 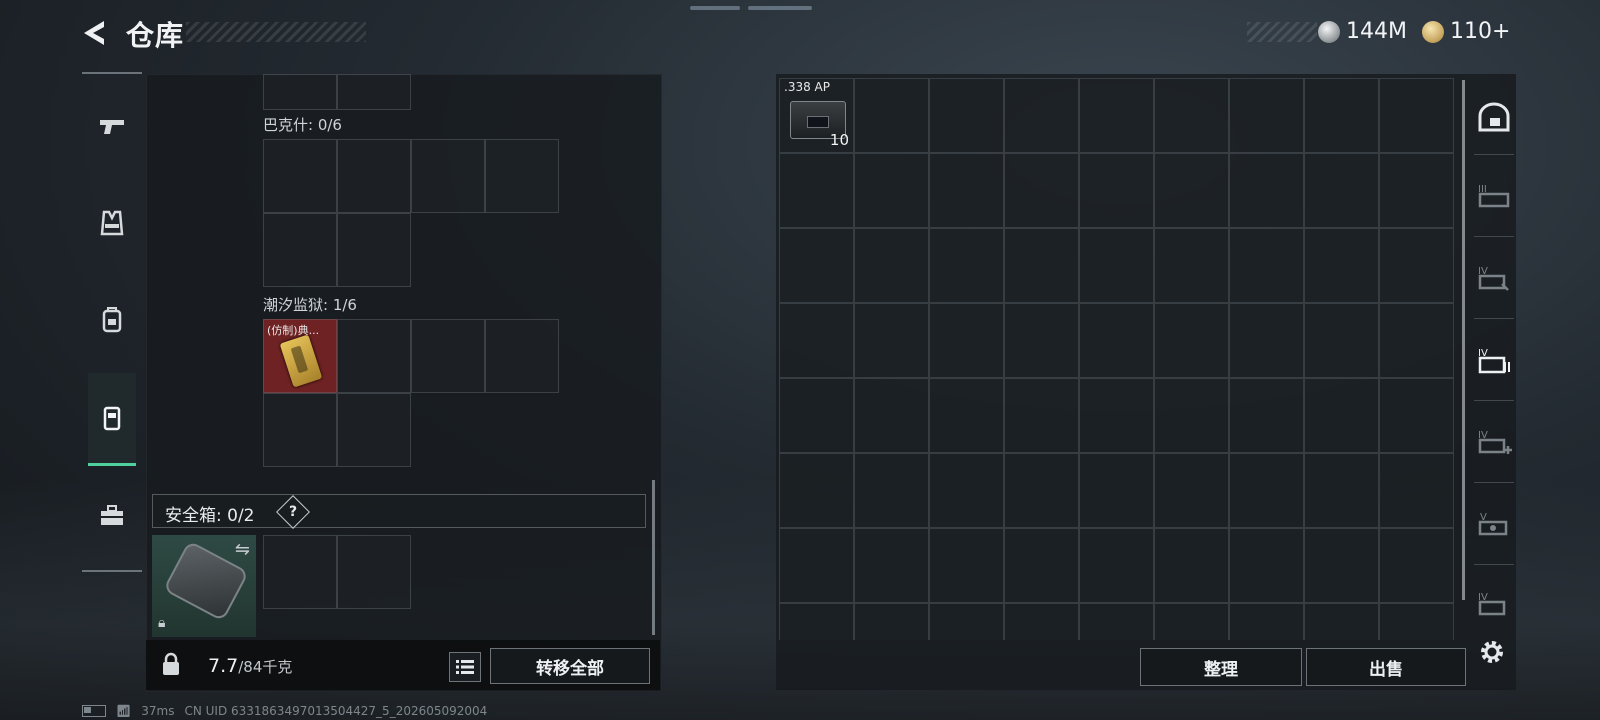 What do you see at coordinates (112, 515) in the screenshot?
I see `nav-item-toolbox` at bounding box center [112, 515].